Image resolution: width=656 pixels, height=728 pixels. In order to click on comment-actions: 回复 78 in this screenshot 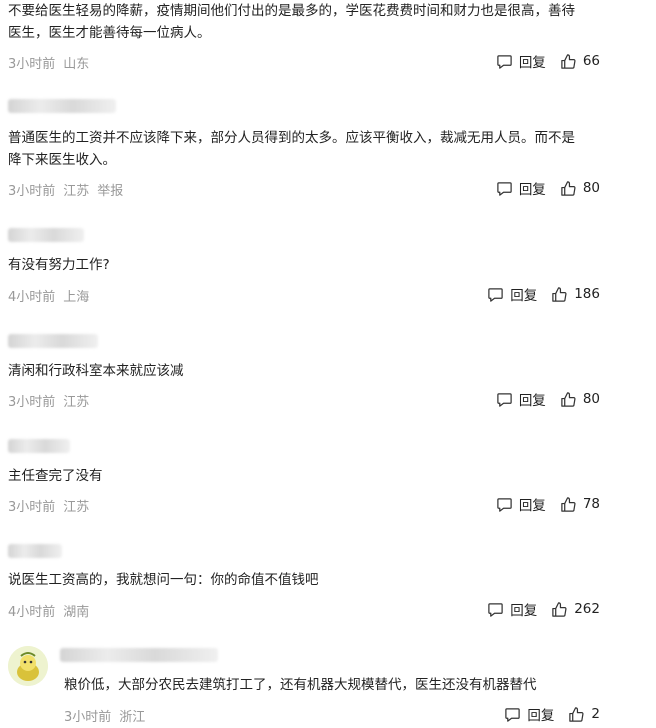, I will do `click(541, 504)`.